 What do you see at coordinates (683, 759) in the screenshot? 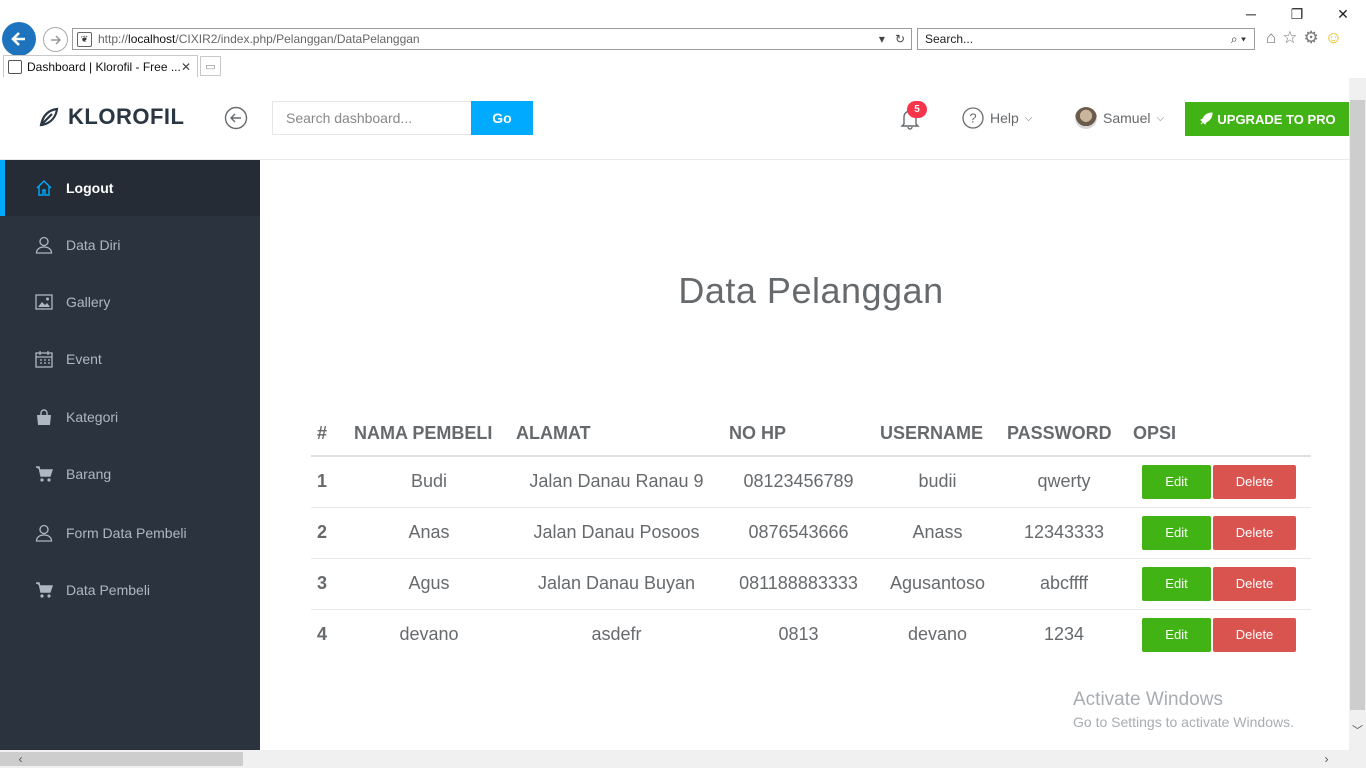
I see `horizontal-scrollbar: ‹ ›` at bounding box center [683, 759].